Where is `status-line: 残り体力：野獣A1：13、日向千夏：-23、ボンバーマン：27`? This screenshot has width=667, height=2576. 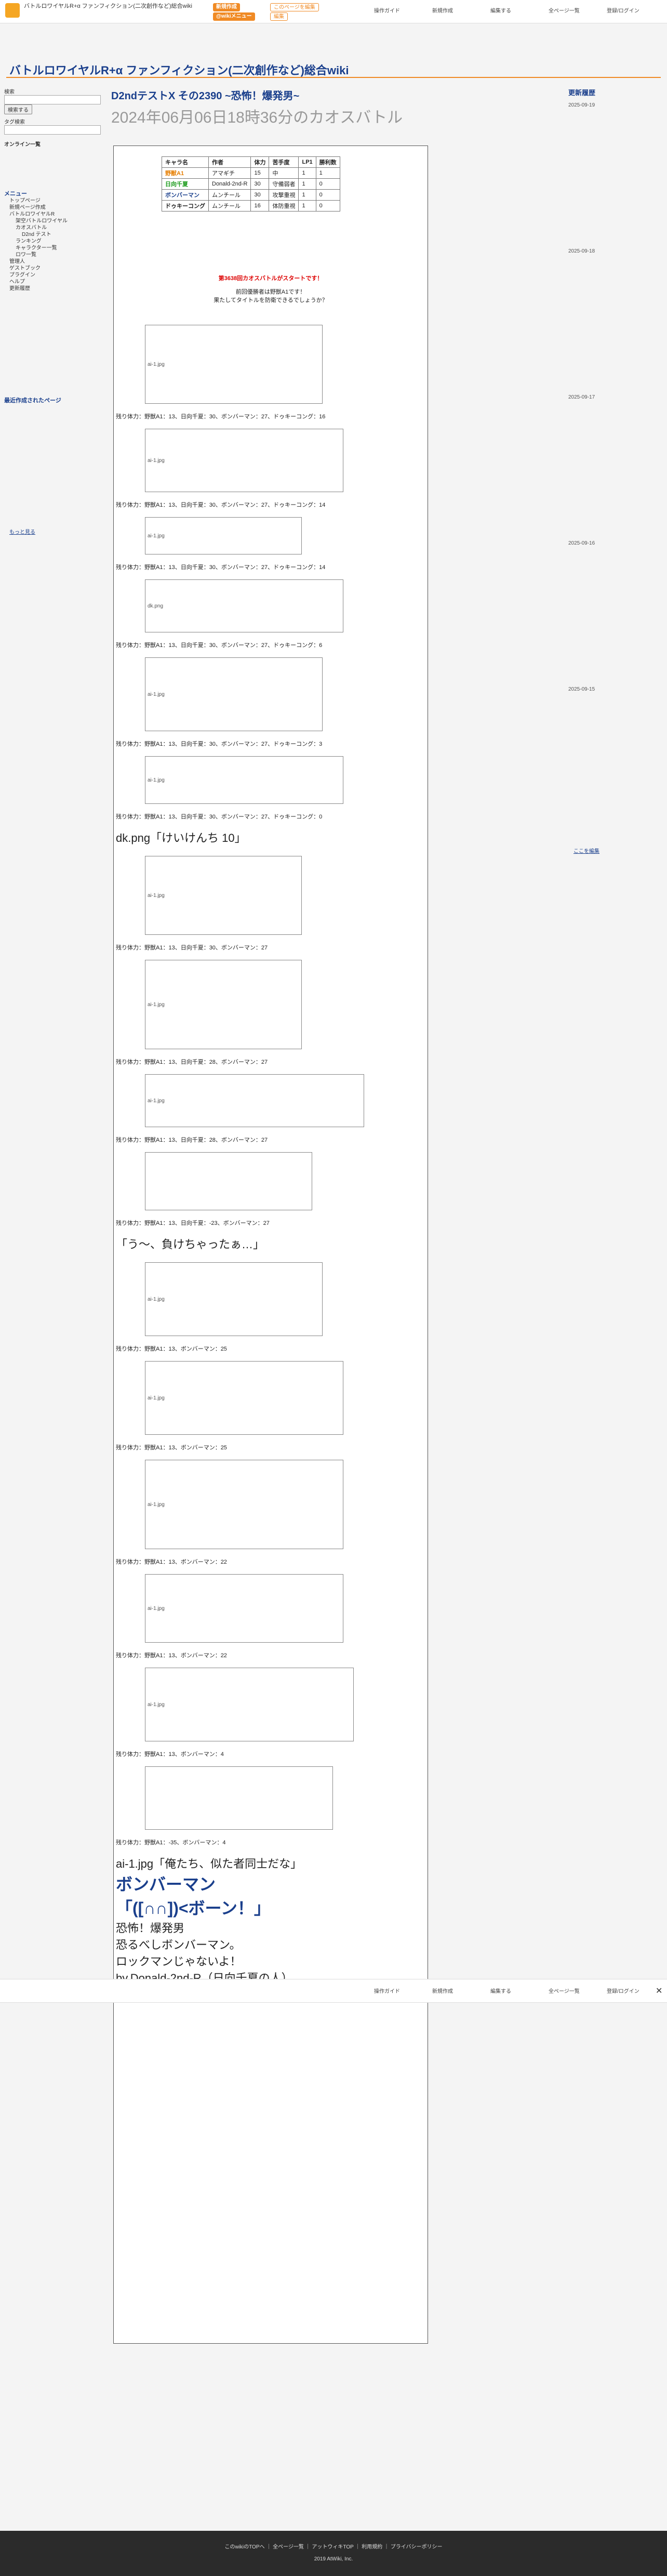
status-line: 残り体力：野獣A1：13、日向千夏：-23、ボンバーマン：27 is located at coordinates (193, 1223).